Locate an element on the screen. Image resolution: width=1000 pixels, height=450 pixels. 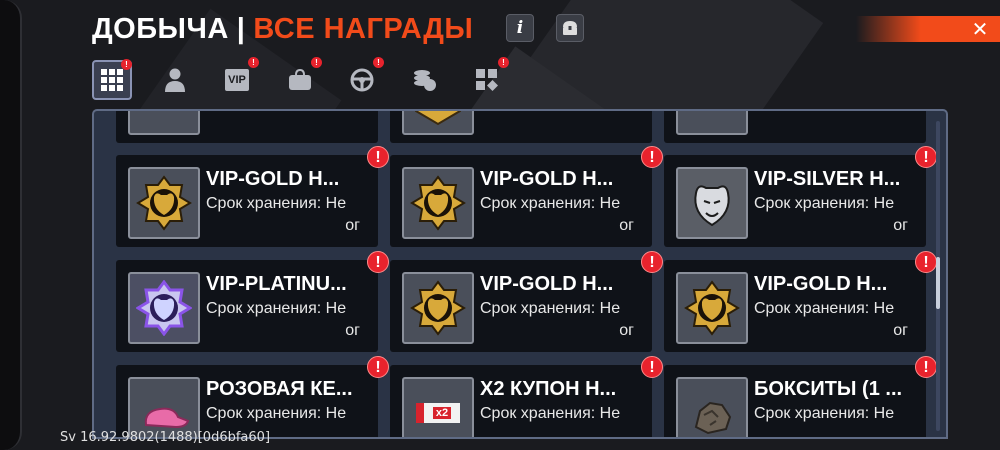
tab-currency is located at coordinates (425, 80).